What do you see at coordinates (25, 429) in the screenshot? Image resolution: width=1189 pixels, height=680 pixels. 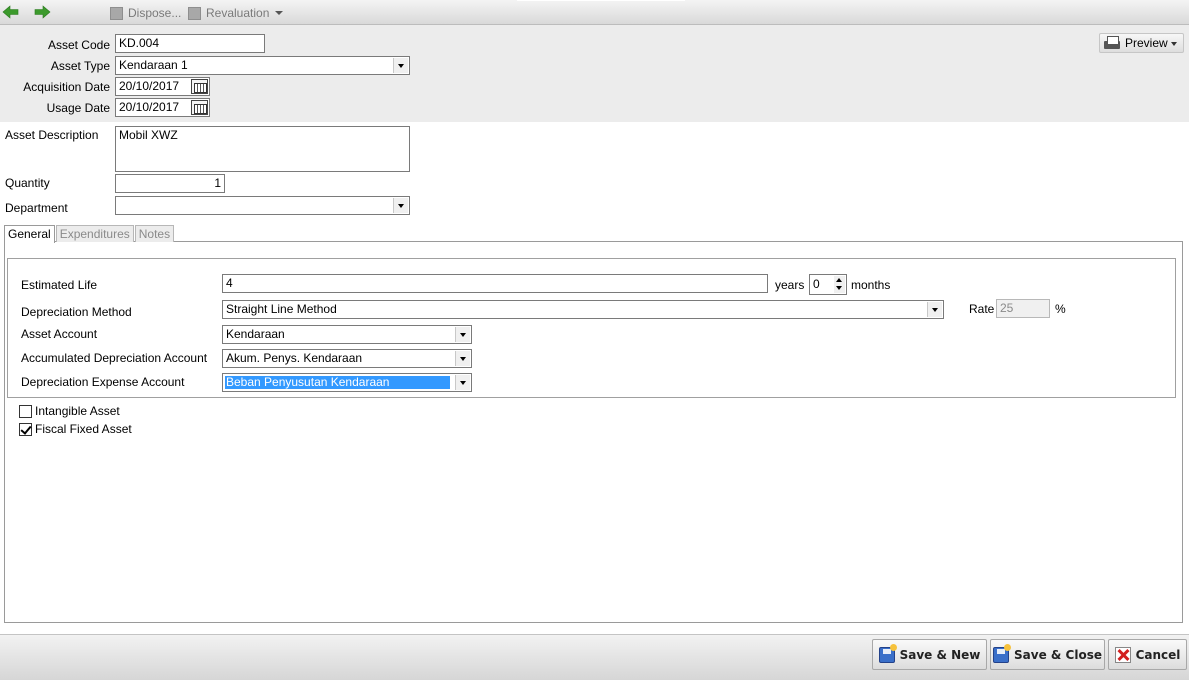 I see `fiscal-fixed-asset-checkbox` at bounding box center [25, 429].